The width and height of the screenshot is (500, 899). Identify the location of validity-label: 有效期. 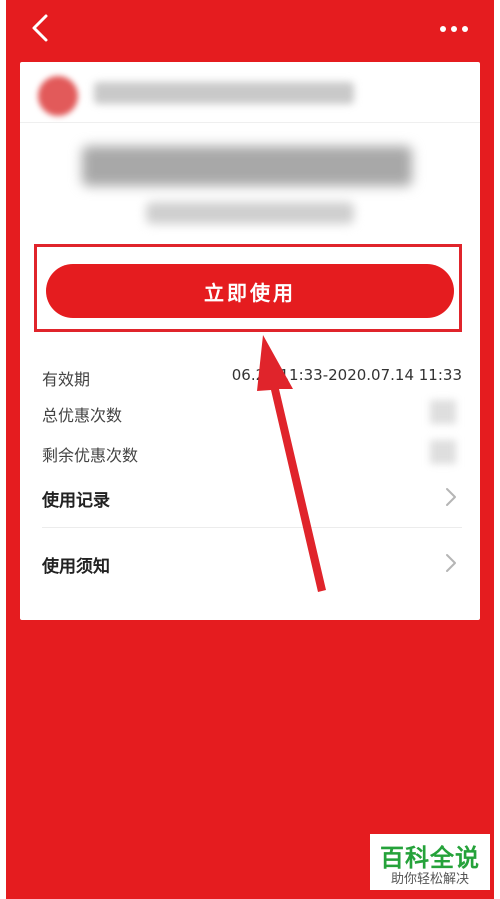
(66, 379).